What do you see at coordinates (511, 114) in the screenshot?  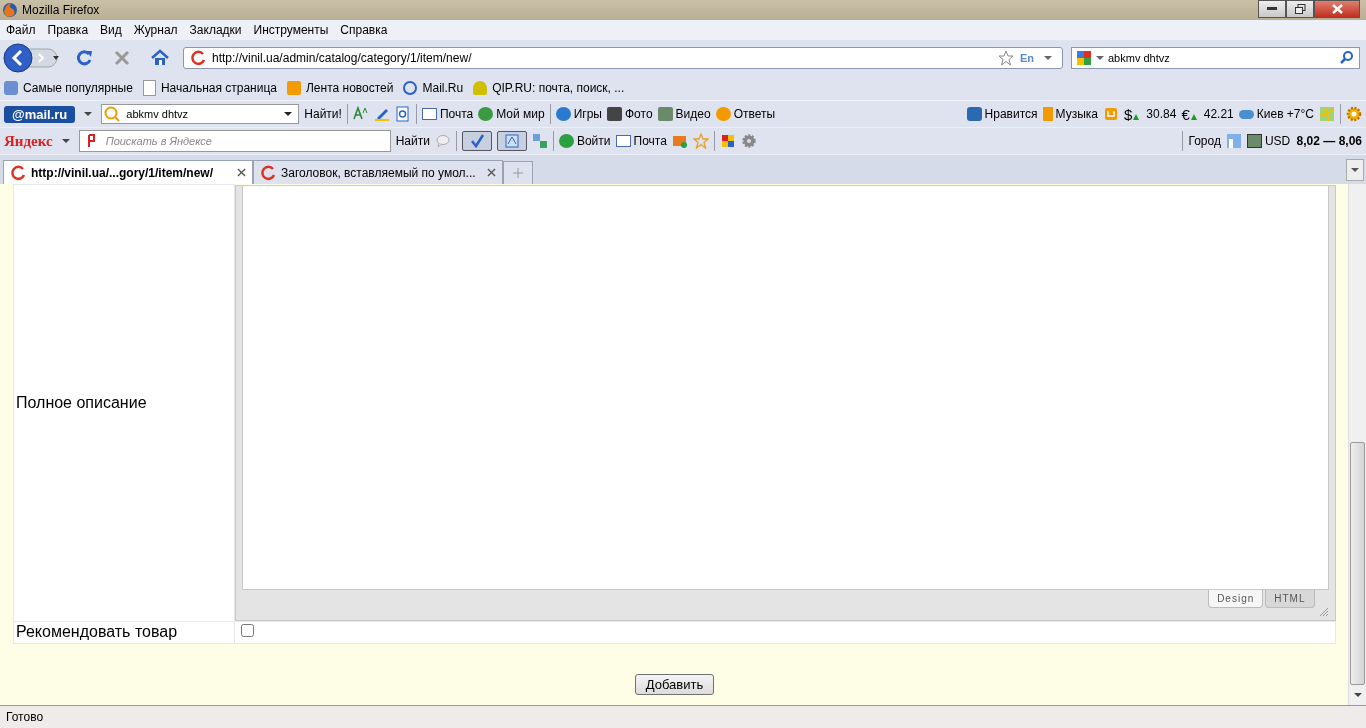 I see `toolbar-link: Мой мир` at bounding box center [511, 114].